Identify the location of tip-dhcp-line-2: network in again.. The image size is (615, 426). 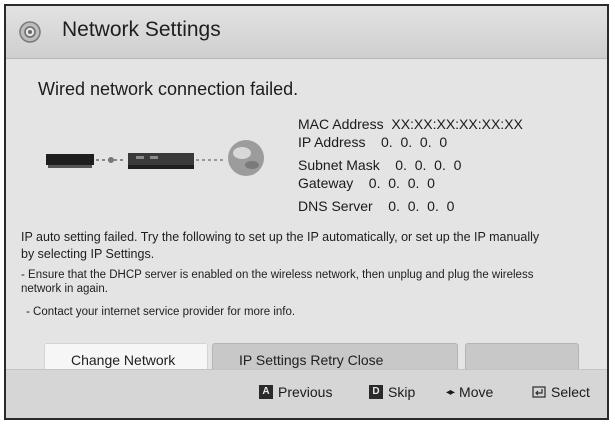
(64, 289).